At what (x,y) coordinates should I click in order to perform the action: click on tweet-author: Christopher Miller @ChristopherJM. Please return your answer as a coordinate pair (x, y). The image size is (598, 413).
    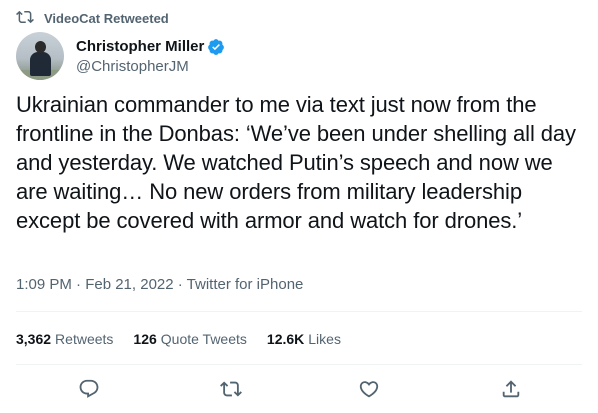
    Looking at the image, I should click on (120, 56).